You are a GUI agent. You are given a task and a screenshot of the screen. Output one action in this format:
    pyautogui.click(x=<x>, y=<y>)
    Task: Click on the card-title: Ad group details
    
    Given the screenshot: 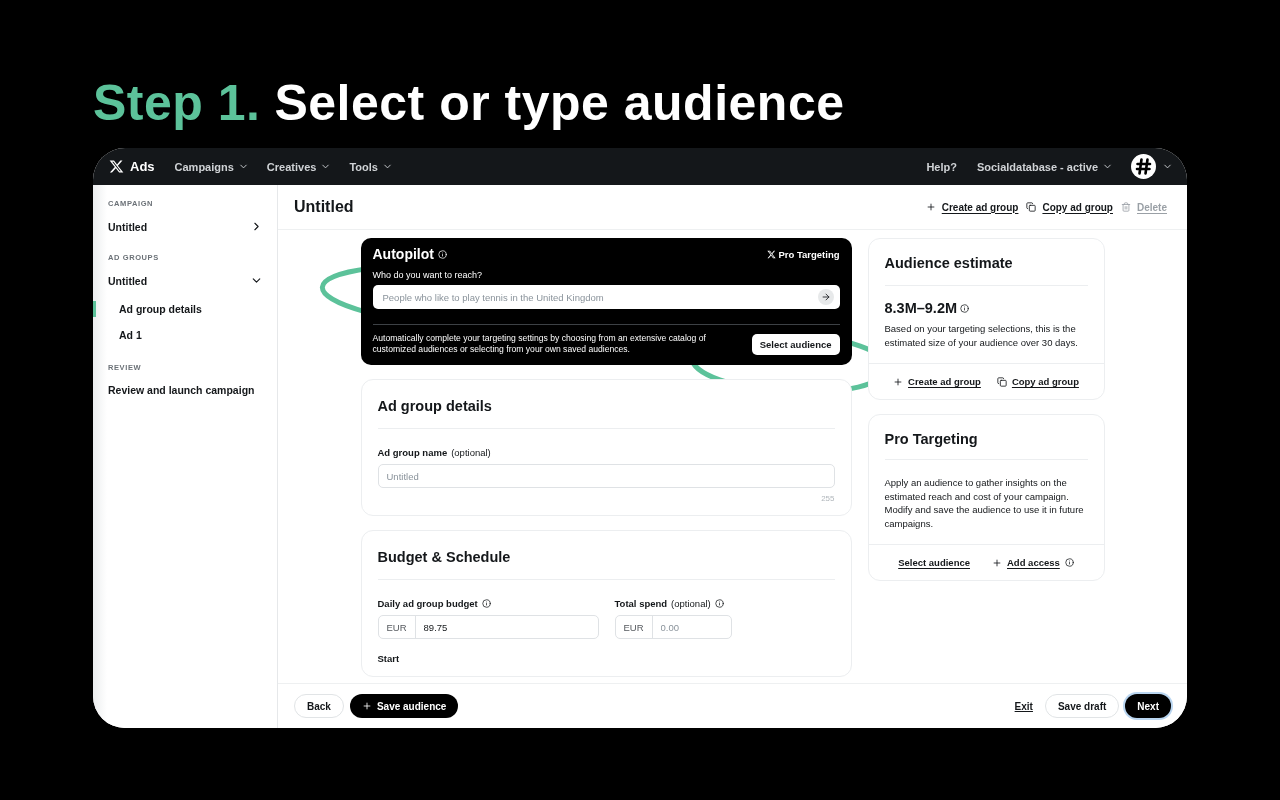 What is the action you would take?
    pyautogui.click(x=435, y=406)
    